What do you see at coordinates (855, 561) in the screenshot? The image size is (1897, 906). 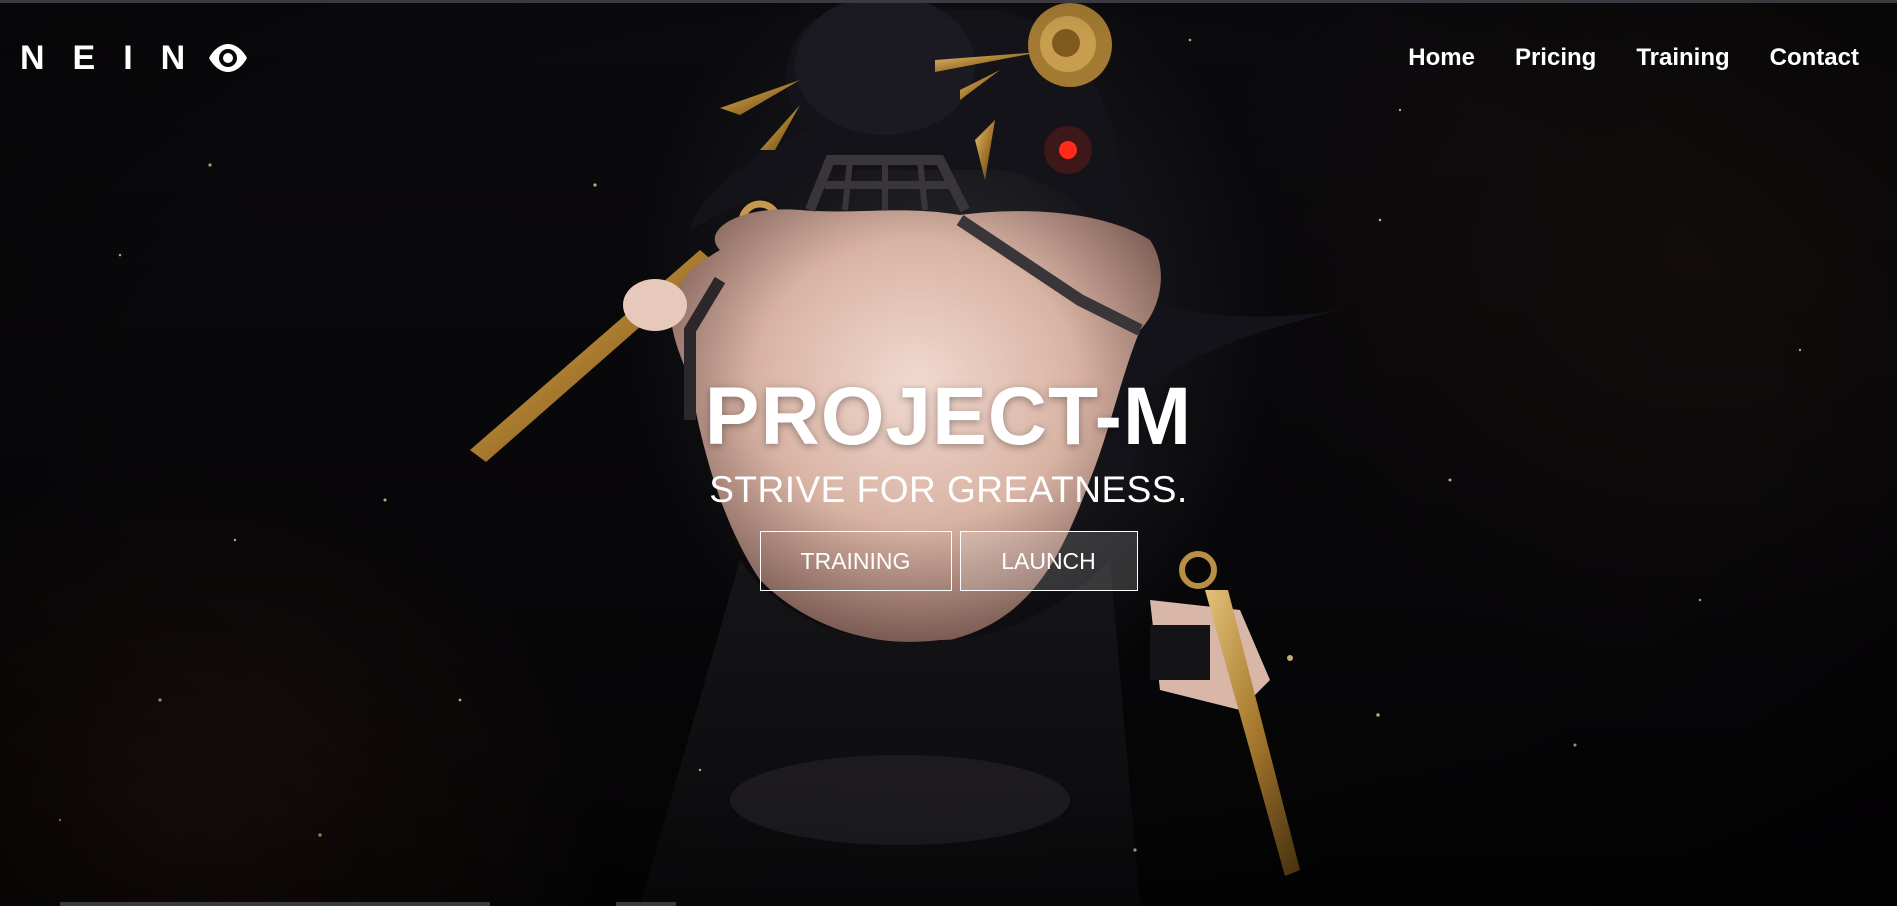 I see `training-button: TRAINING` at bounding box center [855, 561].